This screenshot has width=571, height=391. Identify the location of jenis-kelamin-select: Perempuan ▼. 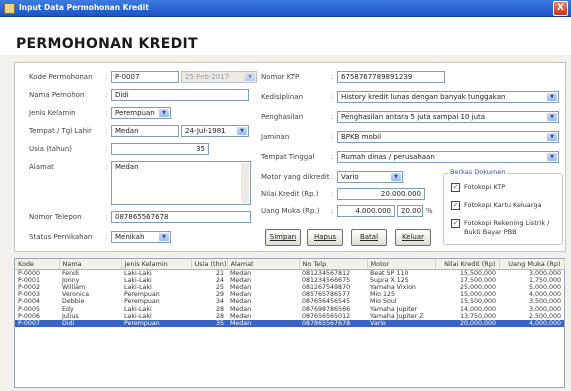
(141, 113).